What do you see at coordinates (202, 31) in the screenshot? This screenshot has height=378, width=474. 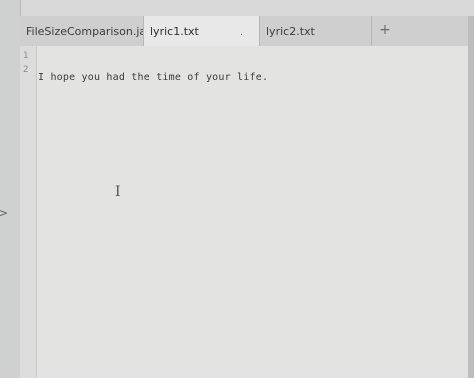 I see `tab-lyric1: lyric1.txt .` at bounding box center [202, 31].